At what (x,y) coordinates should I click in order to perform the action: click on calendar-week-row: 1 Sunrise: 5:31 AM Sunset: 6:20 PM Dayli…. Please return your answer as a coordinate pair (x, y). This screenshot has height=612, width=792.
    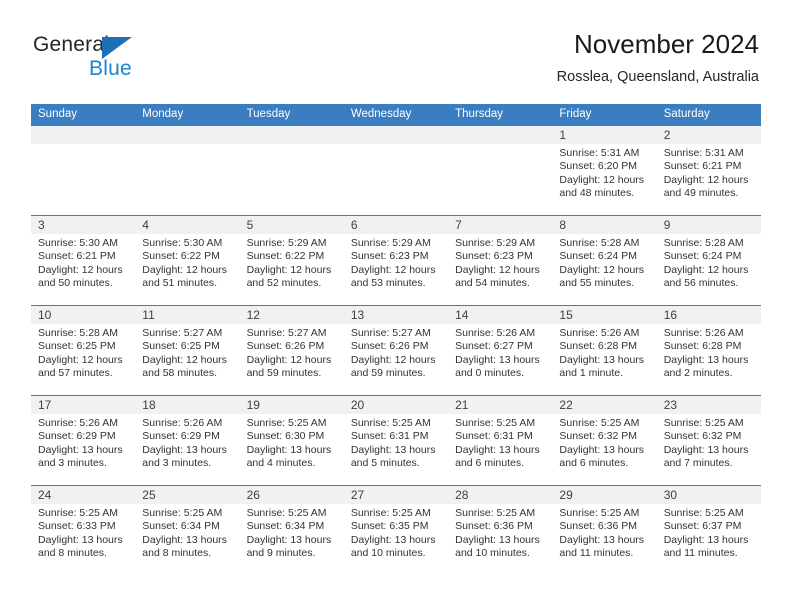
    Looking at the image, I should click on (396, 170).